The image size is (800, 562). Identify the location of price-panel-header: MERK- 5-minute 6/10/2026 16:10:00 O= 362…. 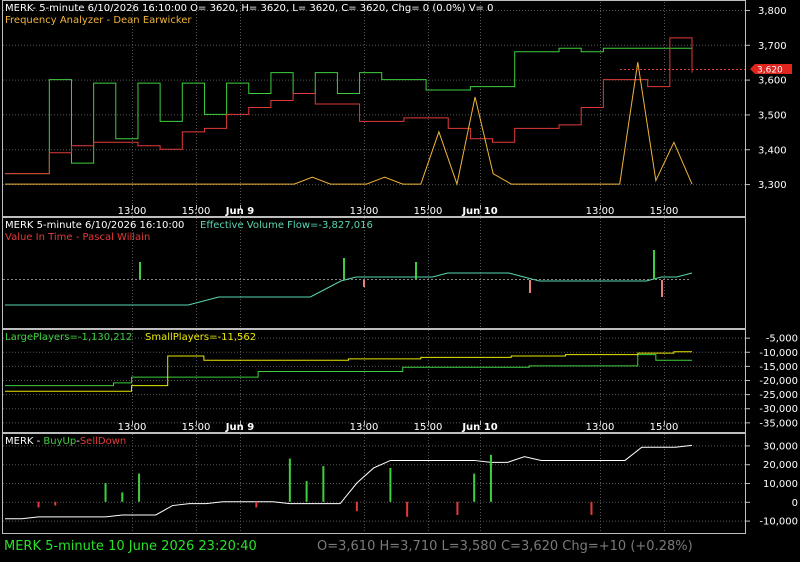
(249, 8).